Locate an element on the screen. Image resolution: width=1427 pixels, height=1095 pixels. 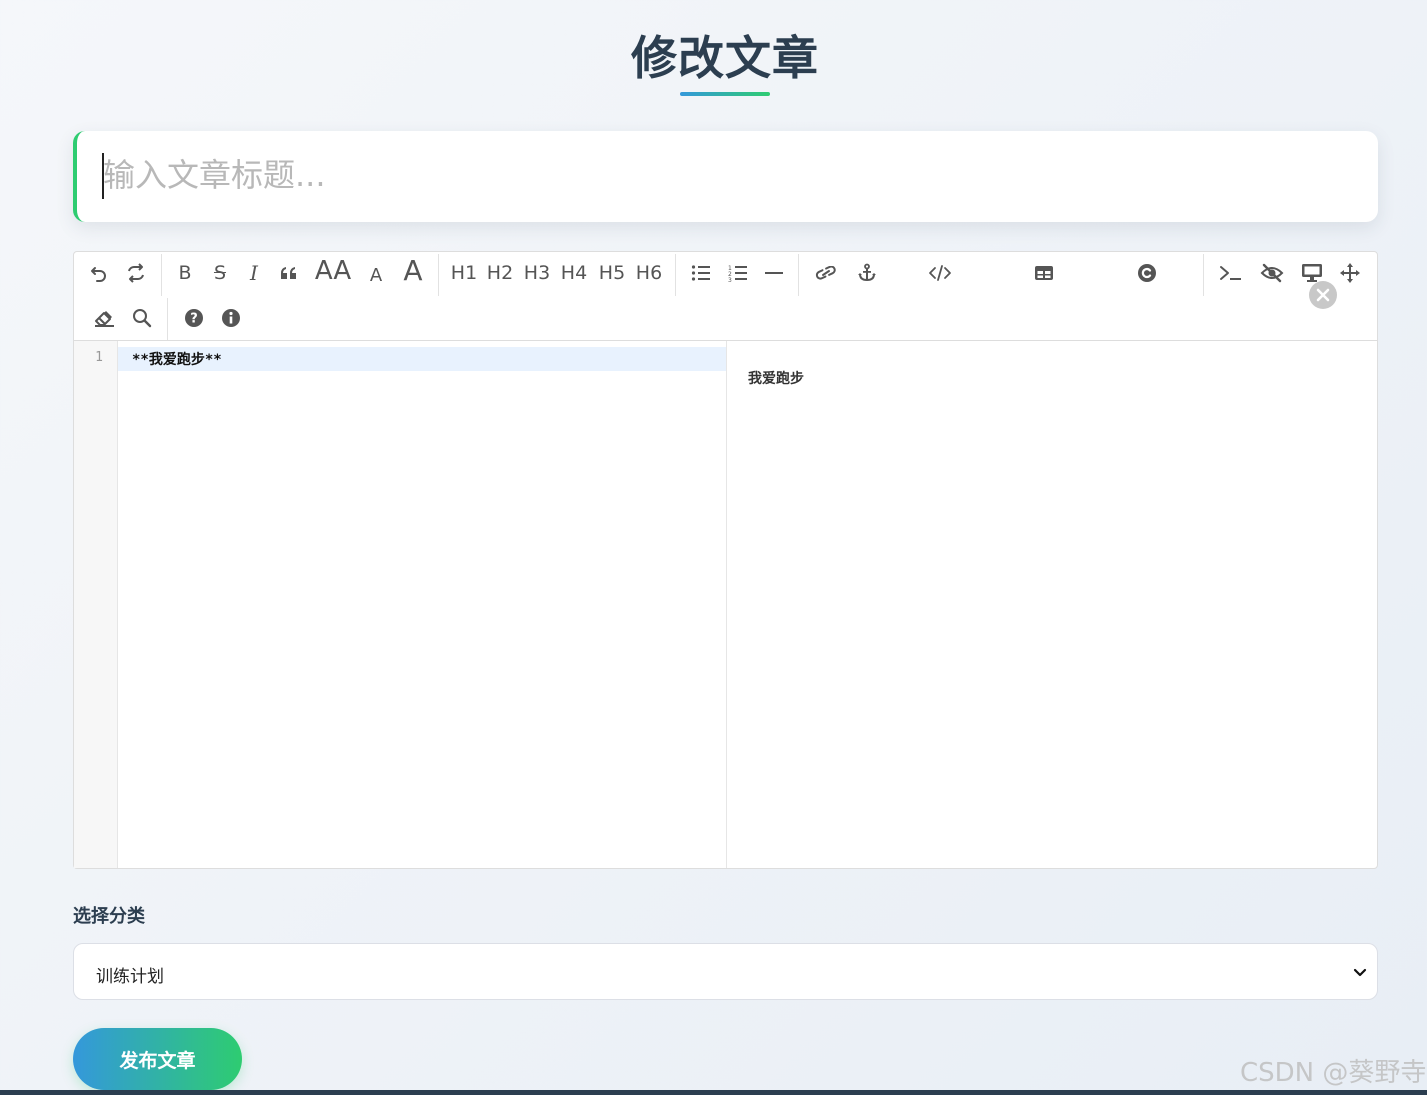
preview-bold-text: 我爱跑步 is located at coordinates (776, 379).